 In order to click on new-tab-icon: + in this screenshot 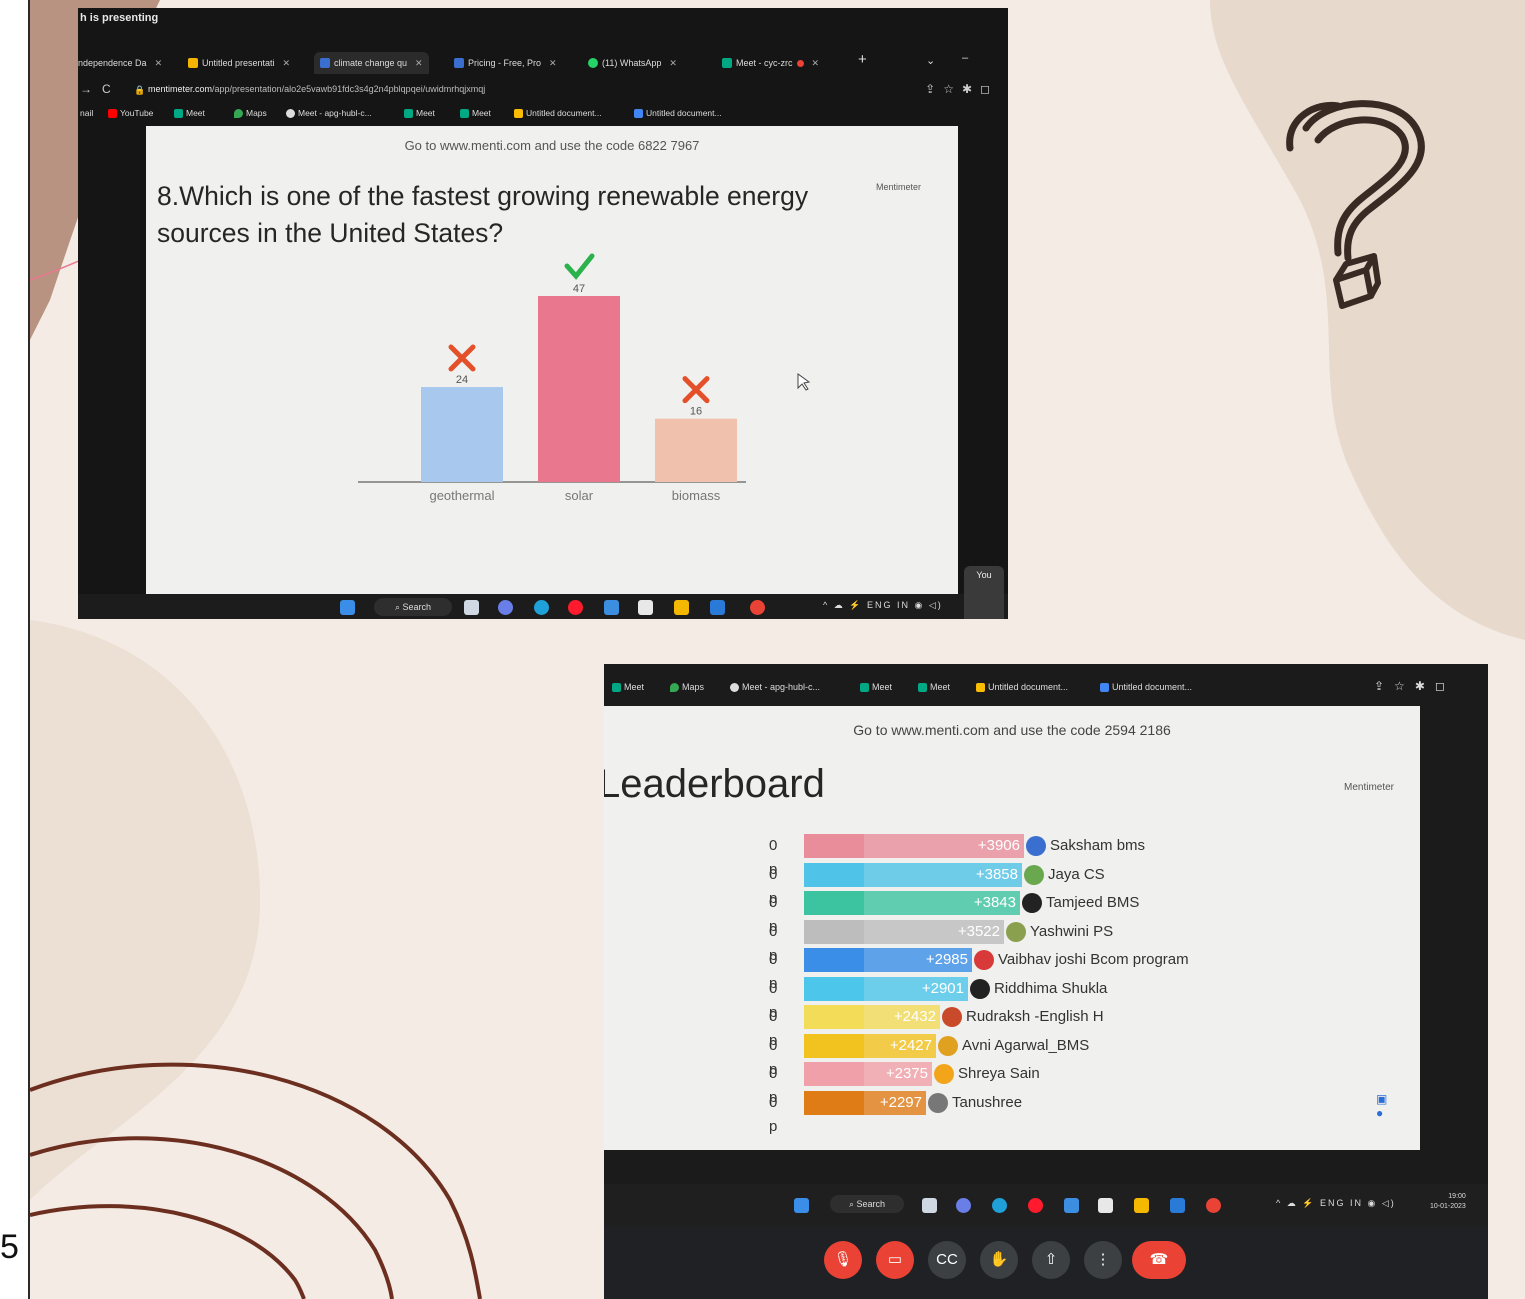, I will do `click(862, 59)`.